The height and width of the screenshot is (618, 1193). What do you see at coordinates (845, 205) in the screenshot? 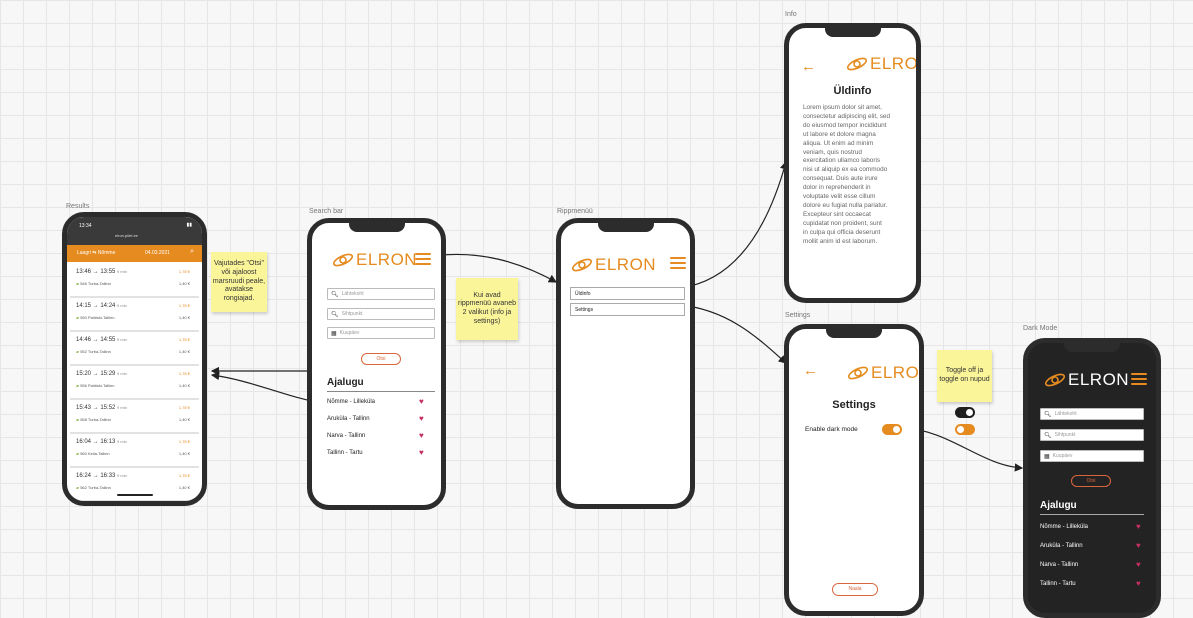
I see `info-line: dolore eu fugiat nulla pariatur.` at bounding box center [845, 205].